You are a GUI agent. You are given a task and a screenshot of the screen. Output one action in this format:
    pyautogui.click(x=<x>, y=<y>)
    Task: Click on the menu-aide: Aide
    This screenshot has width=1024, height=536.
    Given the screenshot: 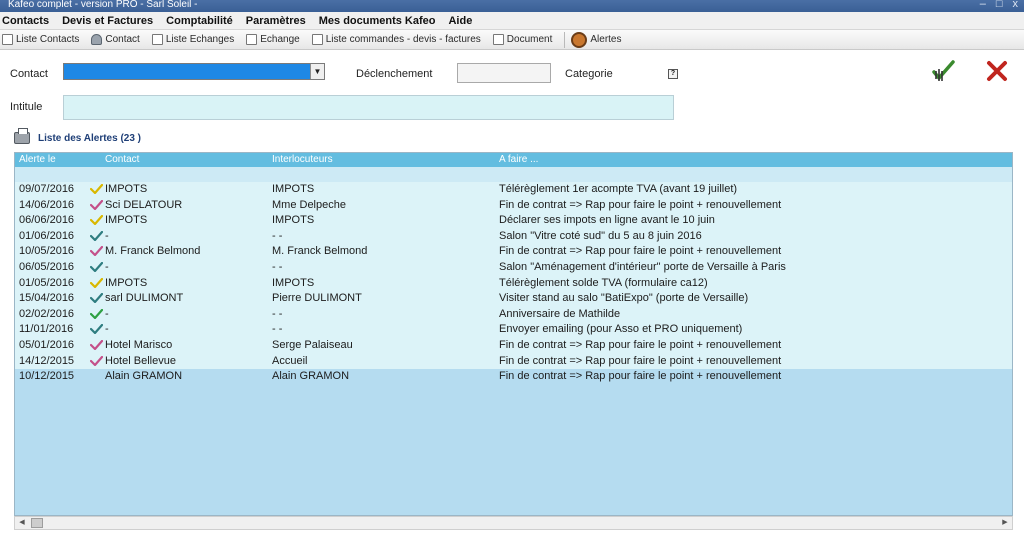 What is the action you would take?
    pyautogui.click(x=459, y=21)
    